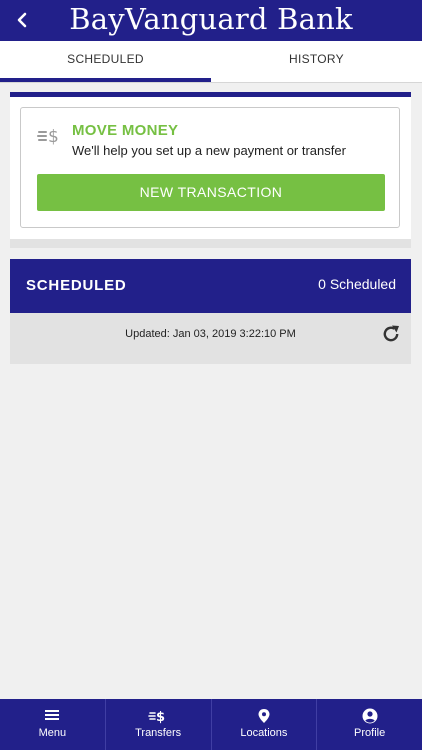 The width and height of the screenshot is (422, 750). What do you see at coordinates (125, 130) in the screenshot?
I see `move-money-title: MOVE MONEY` at bounding box center [125, 130].